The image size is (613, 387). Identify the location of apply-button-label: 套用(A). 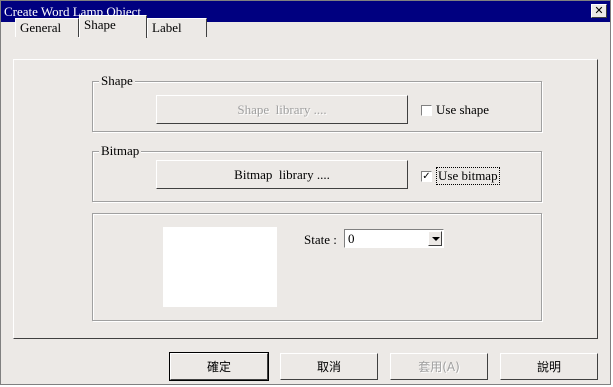
(439, 367).